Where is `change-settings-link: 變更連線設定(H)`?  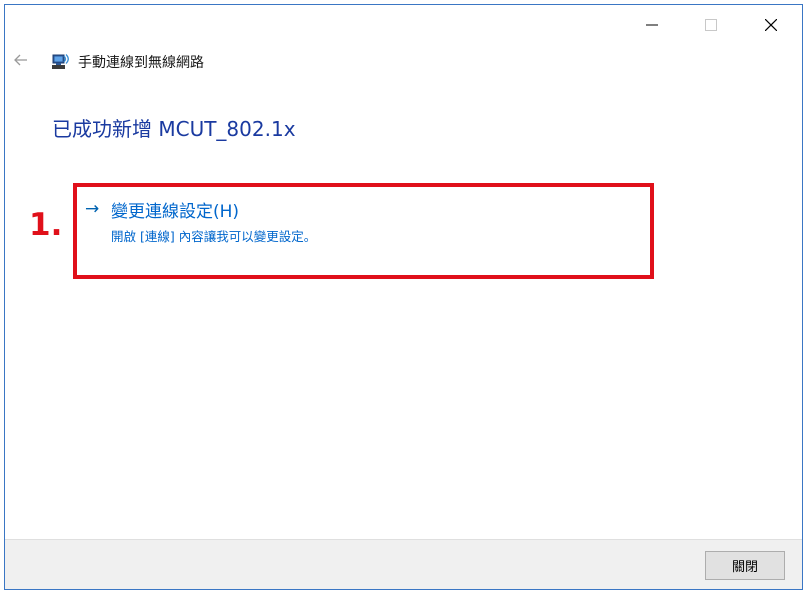
change-settings-link: 變更連線設定(H) is located at coordinates (175, 209).